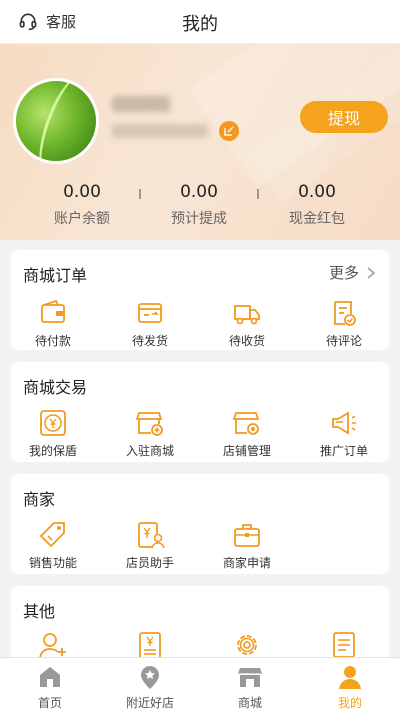 The image size is (400, 711). What do you see at coordinates (349, 703) in the screenshot?
I see `nav-label: 我的` at bounding box center [349, 703].